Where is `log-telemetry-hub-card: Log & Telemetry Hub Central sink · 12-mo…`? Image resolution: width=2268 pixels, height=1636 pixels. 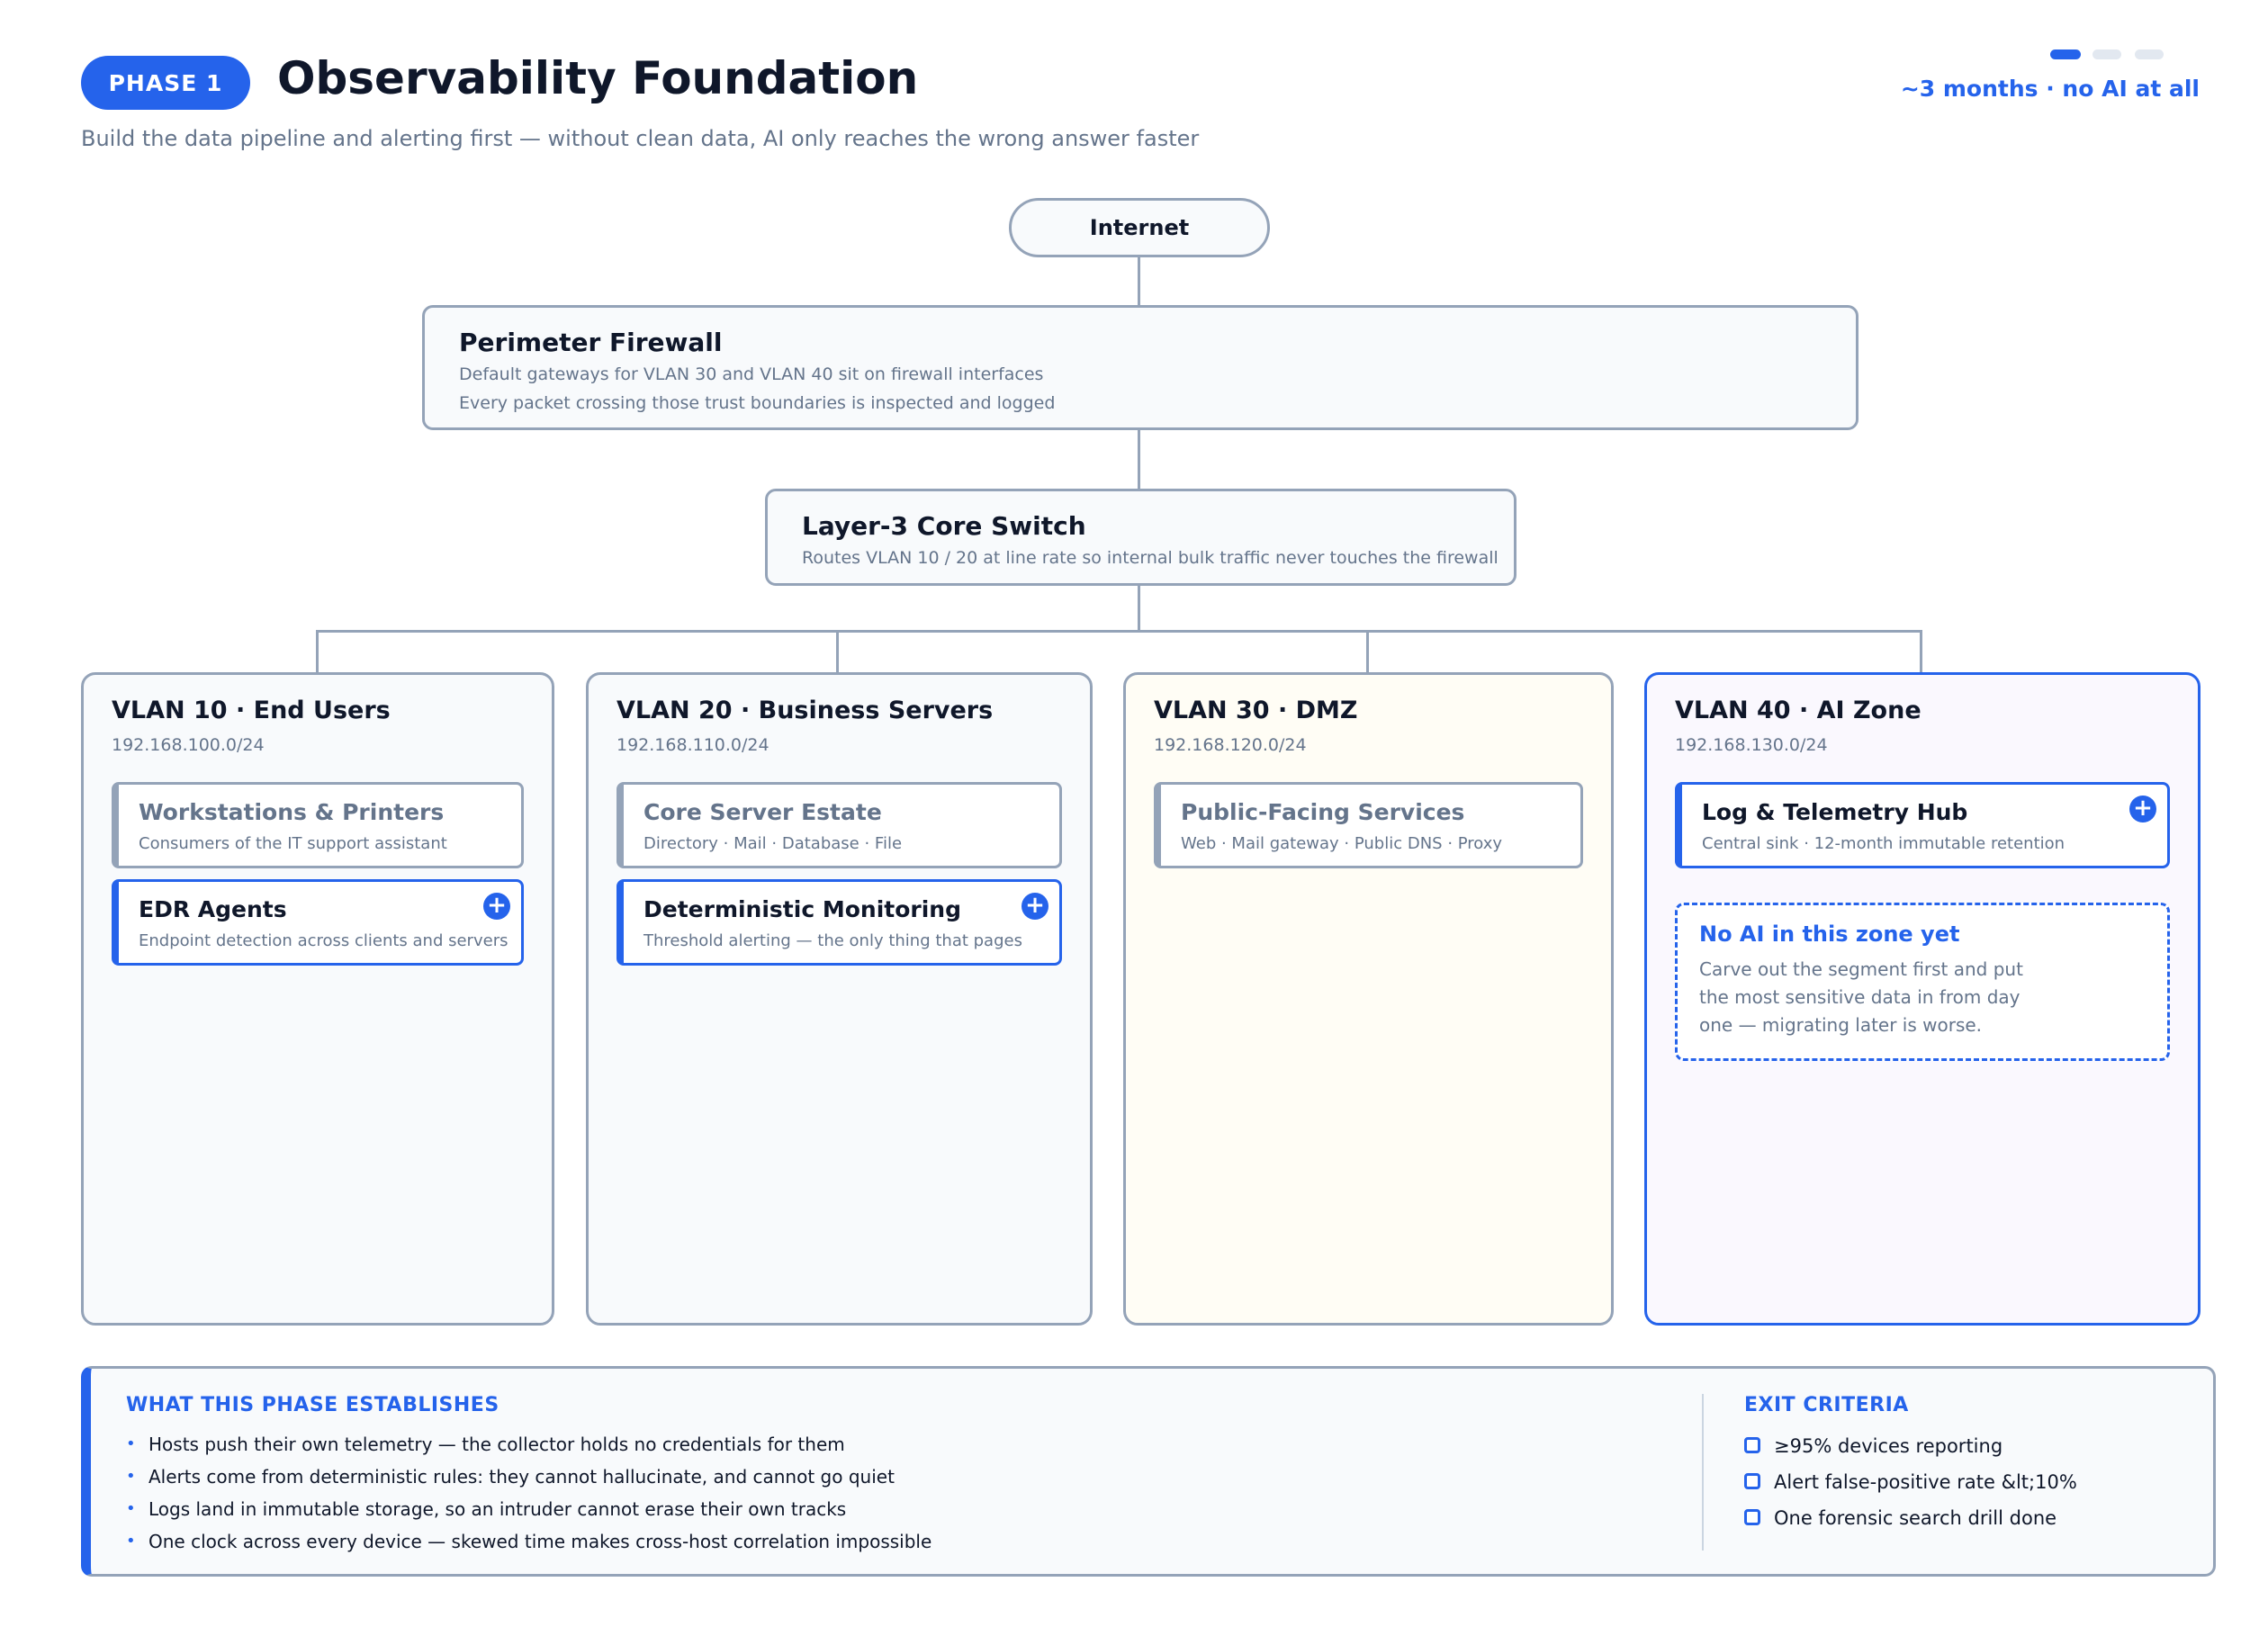 log-telemetry-hub-card: Log & Telemetry Hub Central sink · 12-mo… is located at coordinates (1923, 825).